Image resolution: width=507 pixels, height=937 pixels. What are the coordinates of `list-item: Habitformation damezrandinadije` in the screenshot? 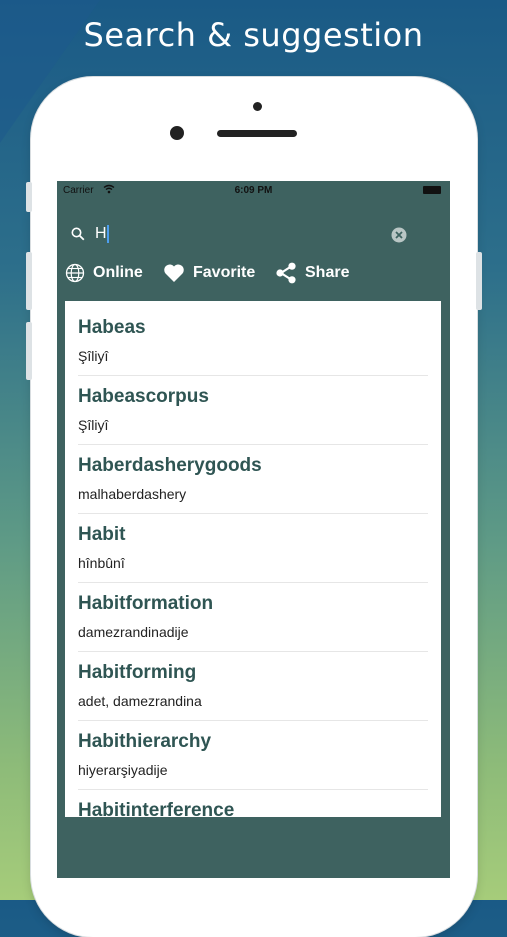 It's located at (253, 611).